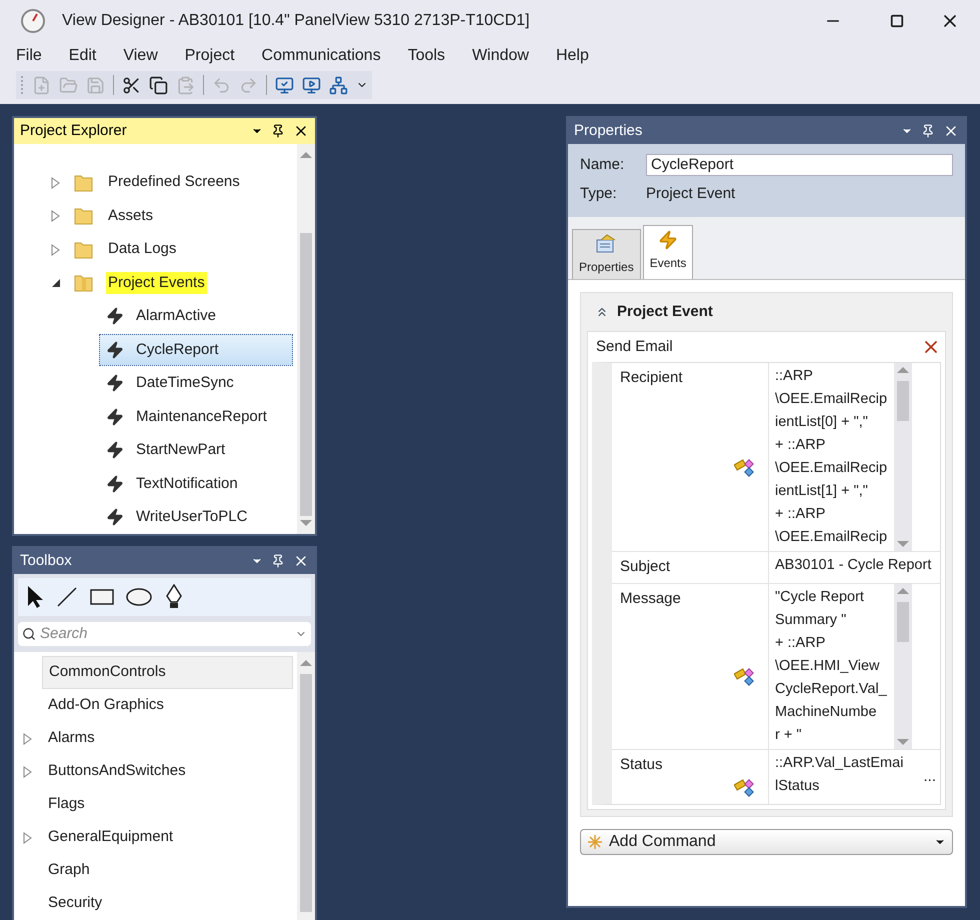  Describe the element at coordinates (651, 598) in the screenshot. I see `parameter-label: Message` at that location.